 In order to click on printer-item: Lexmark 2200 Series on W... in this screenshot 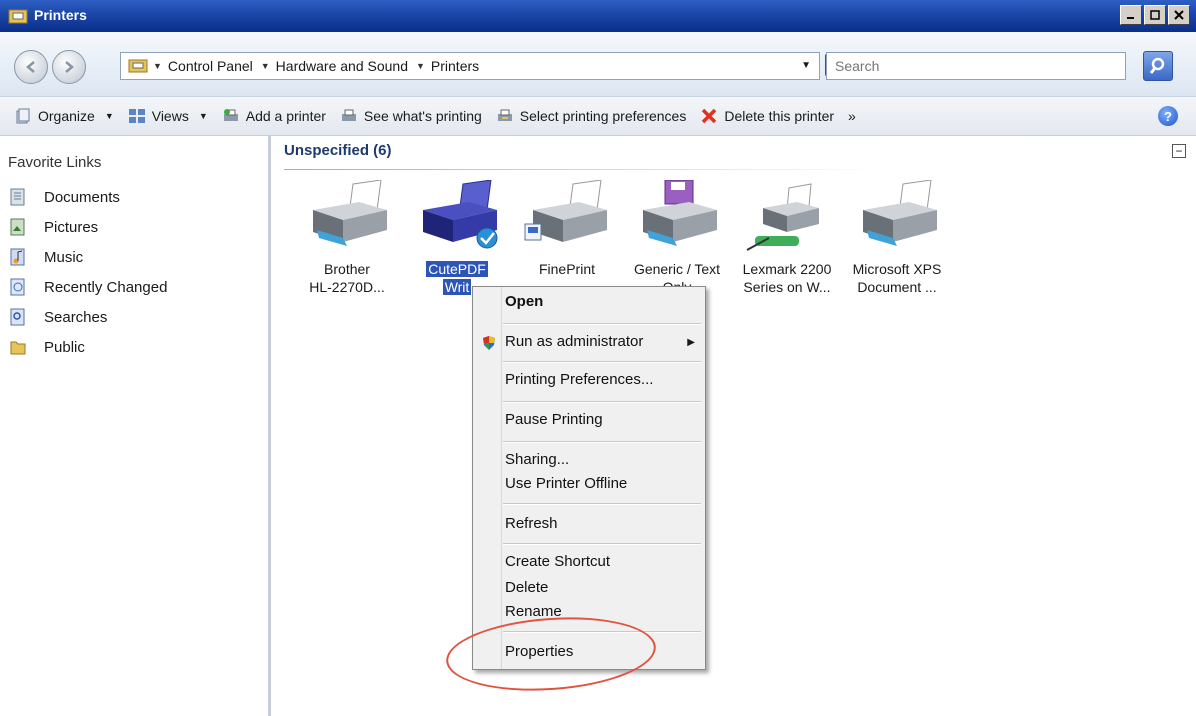, I will do `click(787, 238)`.